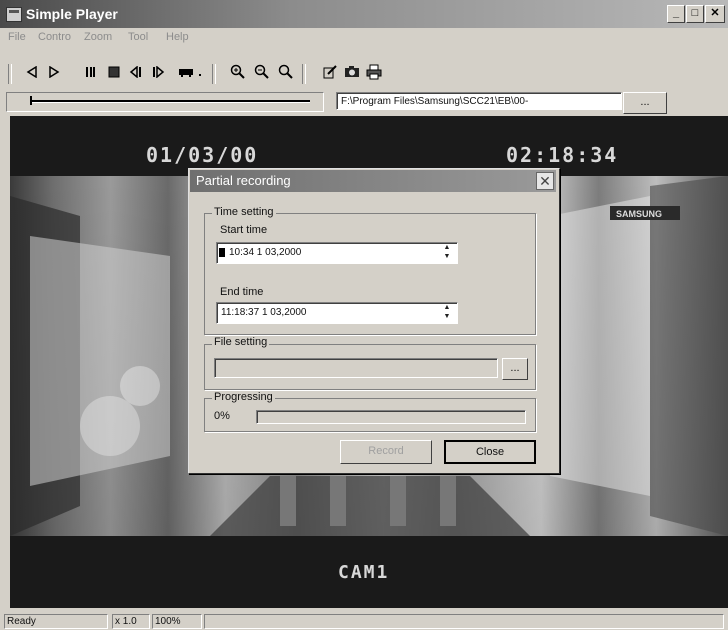 The image size is (728, 630). What do you see at coordinates (479, 101) in the screenshot?
I see `file-path-field: F:\Program Files\Samsung\SCC21\EB\00-` at bounding box center [479, 101].